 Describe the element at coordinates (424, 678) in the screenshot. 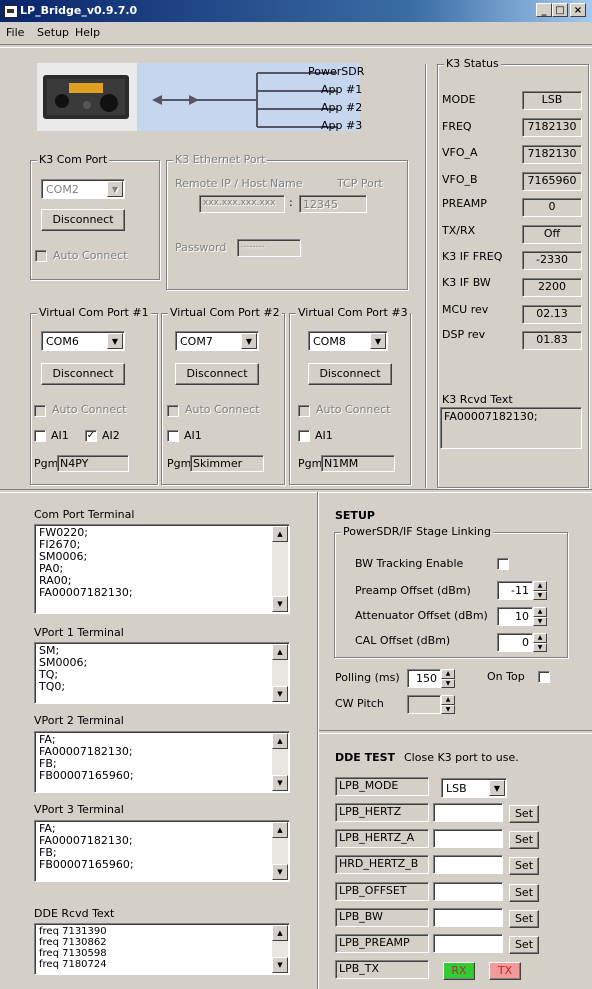

I see `polling-field: 150` at that location.